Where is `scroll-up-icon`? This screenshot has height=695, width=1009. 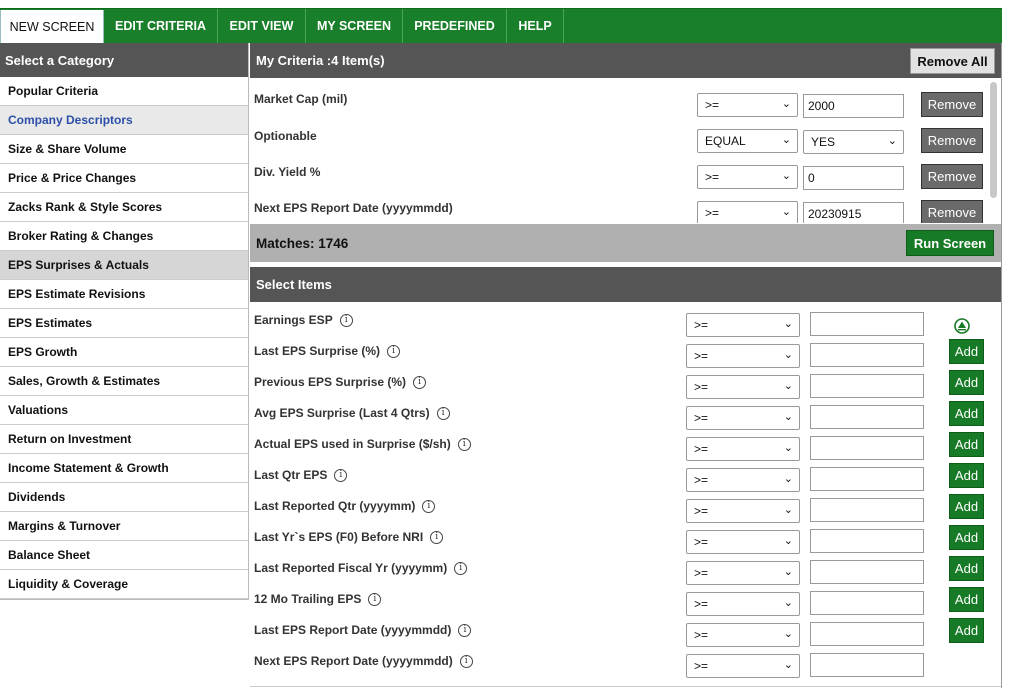 scroll-up-icon is located at coordinates (962, 326).